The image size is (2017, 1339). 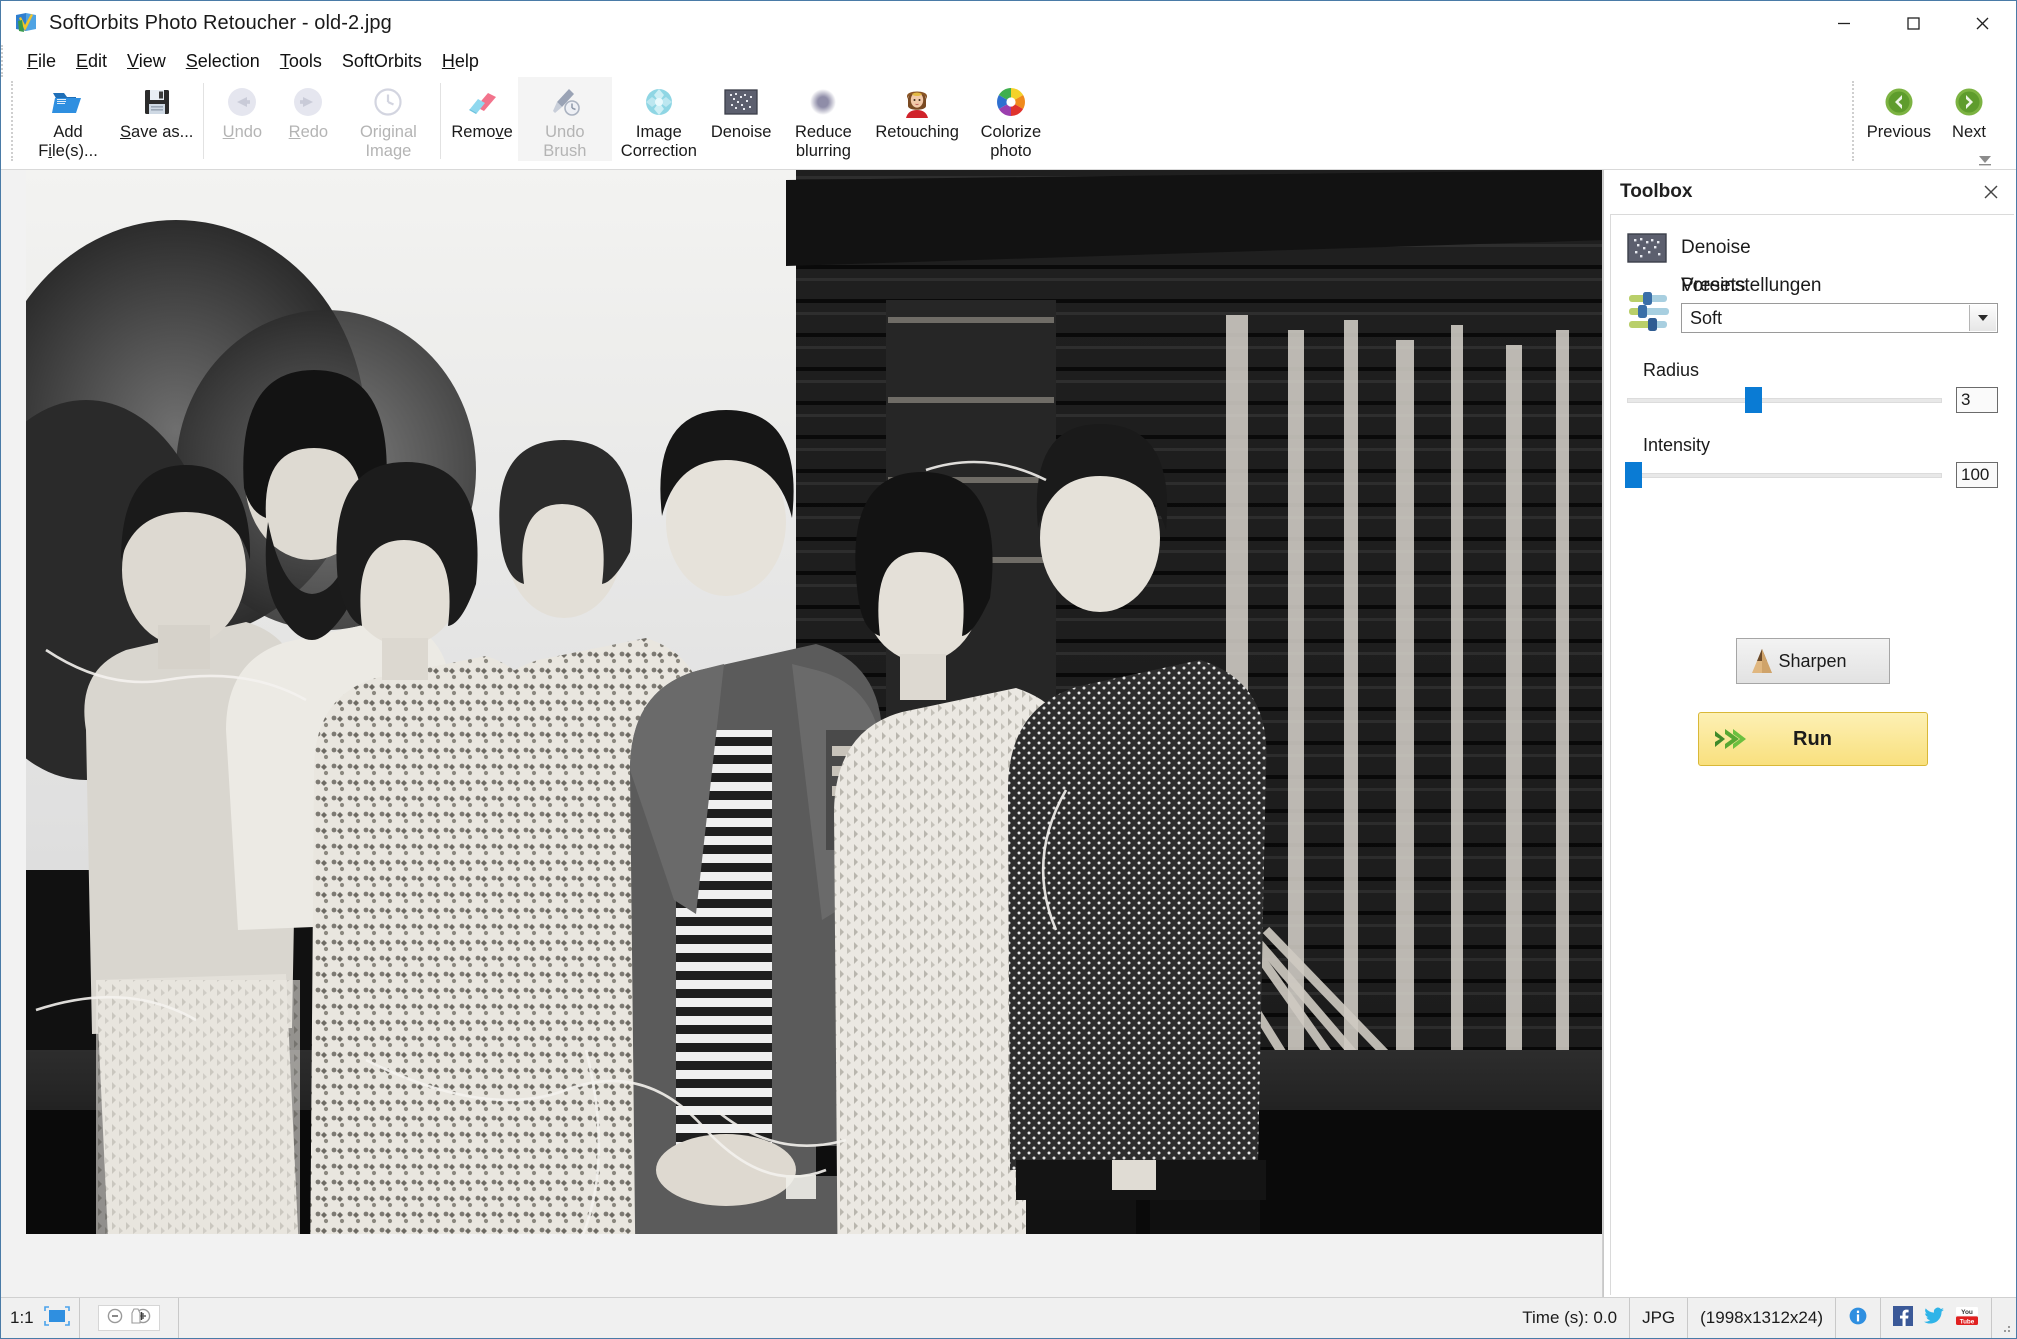 I want to click on window-title: SoftOrbits Photo Retoucher - old-2.jpg, so click(x=220, y=22).